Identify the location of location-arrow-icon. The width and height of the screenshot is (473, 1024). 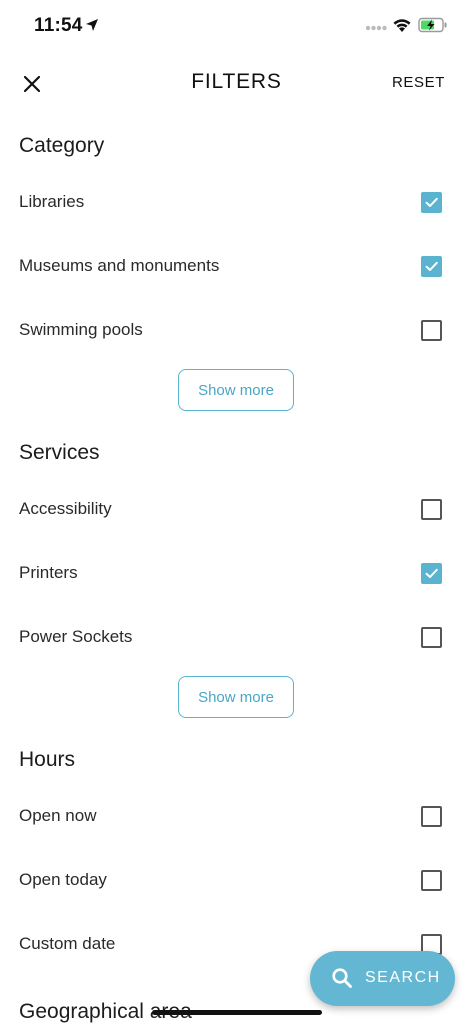
(92, 25).